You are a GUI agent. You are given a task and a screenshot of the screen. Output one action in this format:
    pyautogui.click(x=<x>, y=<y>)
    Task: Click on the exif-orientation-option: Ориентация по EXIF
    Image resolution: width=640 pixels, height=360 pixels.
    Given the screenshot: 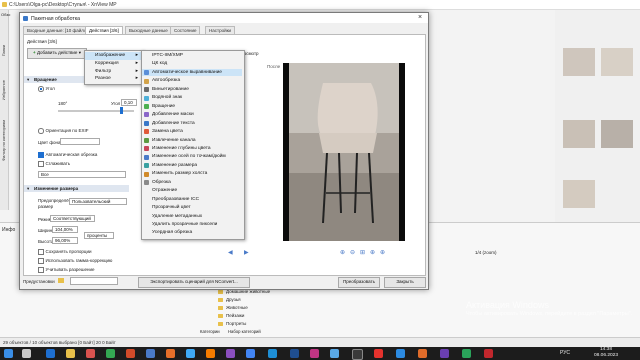 What is the action you would take?
    pyautogui.click(x=63, y=131)
    